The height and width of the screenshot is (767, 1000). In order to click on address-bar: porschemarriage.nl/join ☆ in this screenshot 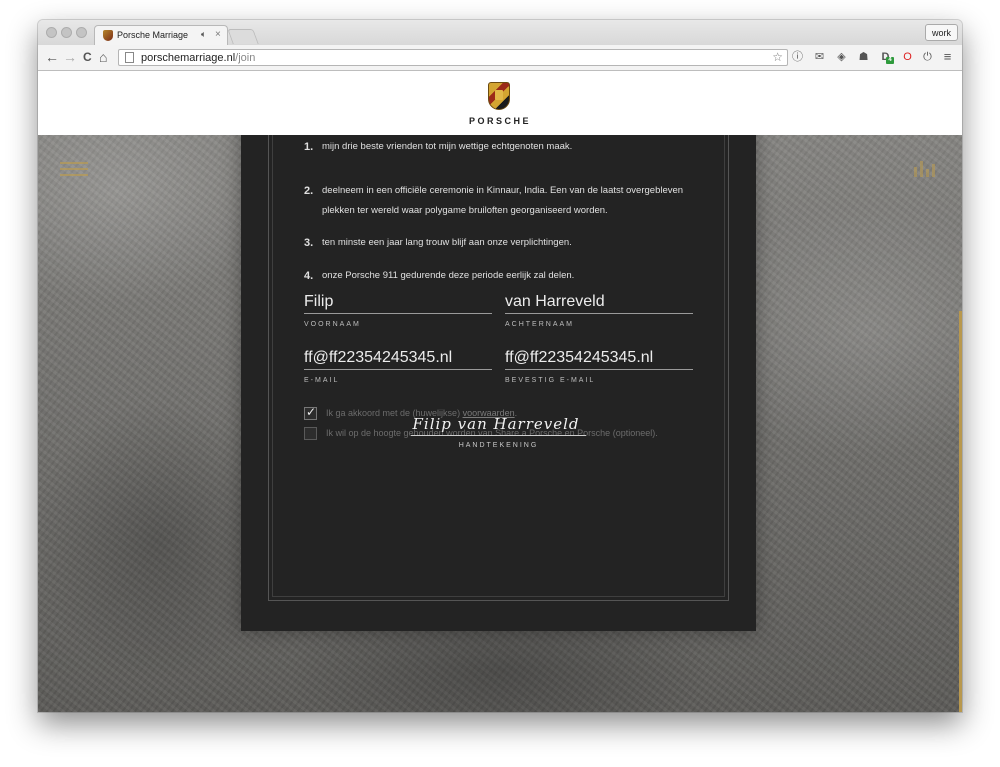, I will do `click(453, 57)`.